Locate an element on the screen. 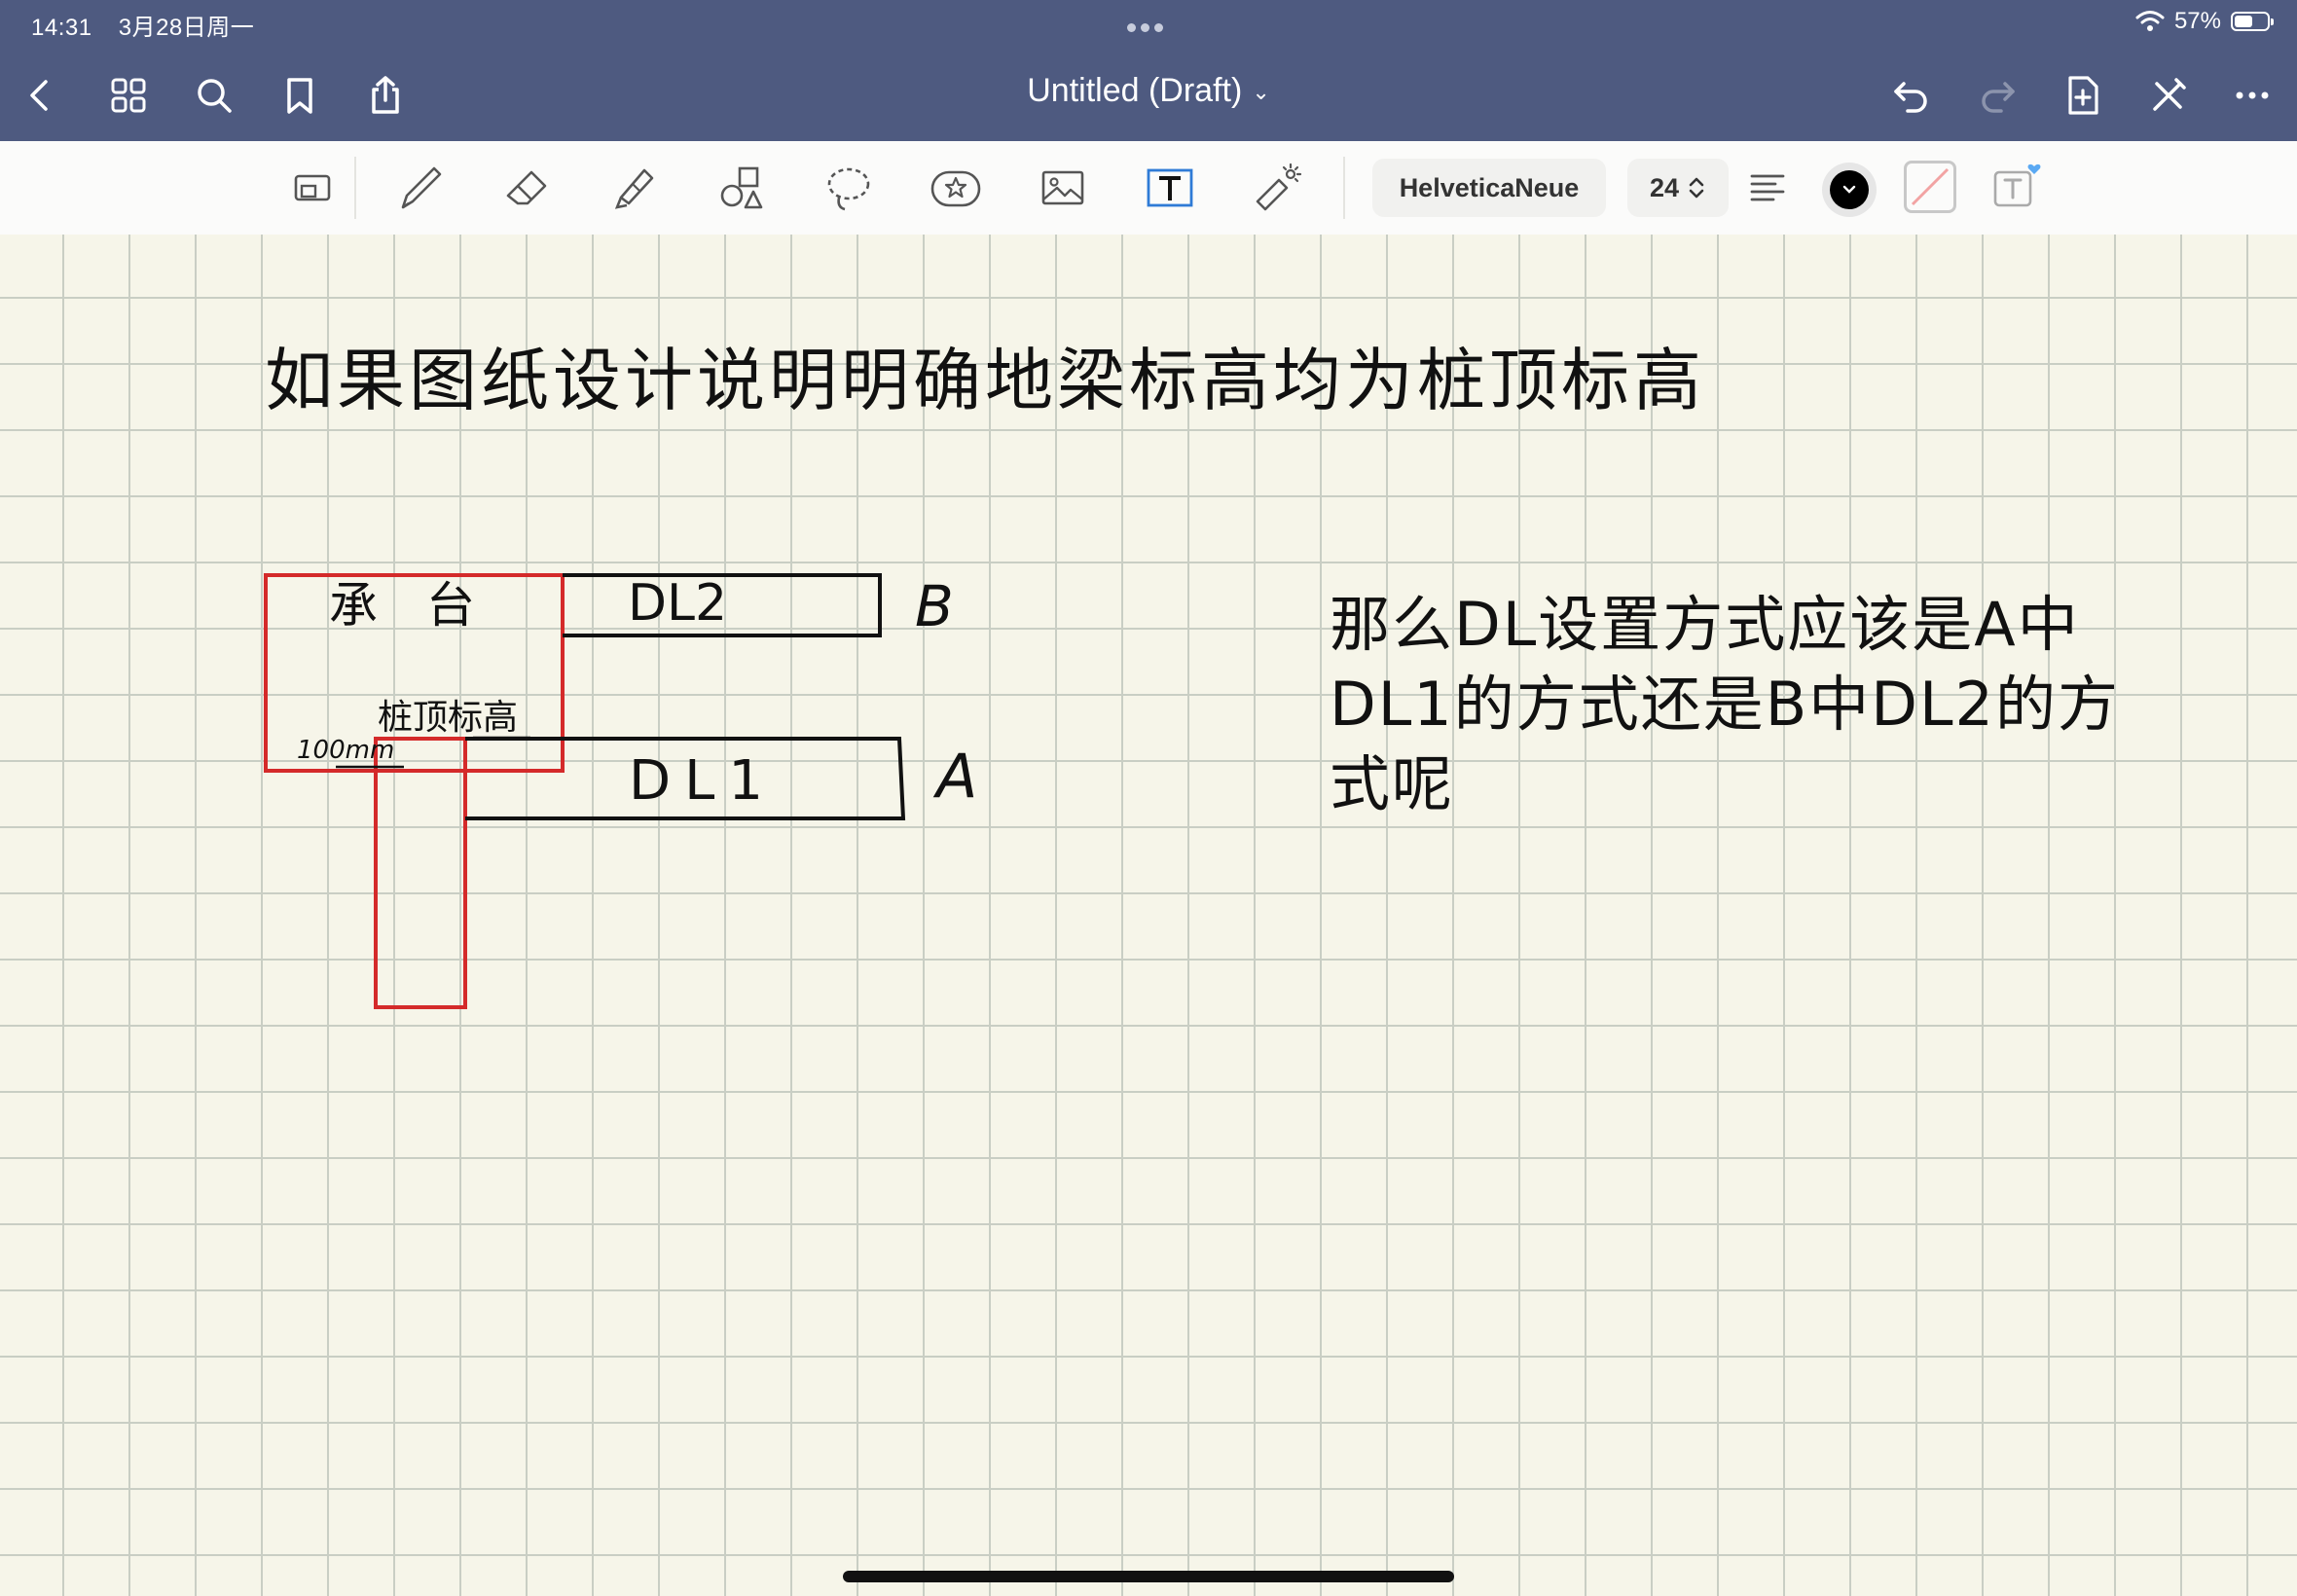  text-icon is located at coordinates (1170, 187).